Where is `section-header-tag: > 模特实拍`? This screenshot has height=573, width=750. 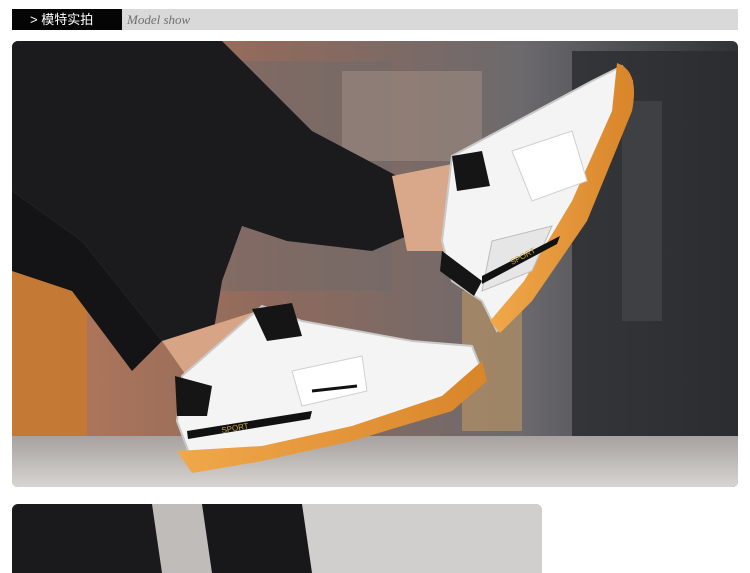 section-header-tag: > 模特实拍 is located at coordinates (67, 19).